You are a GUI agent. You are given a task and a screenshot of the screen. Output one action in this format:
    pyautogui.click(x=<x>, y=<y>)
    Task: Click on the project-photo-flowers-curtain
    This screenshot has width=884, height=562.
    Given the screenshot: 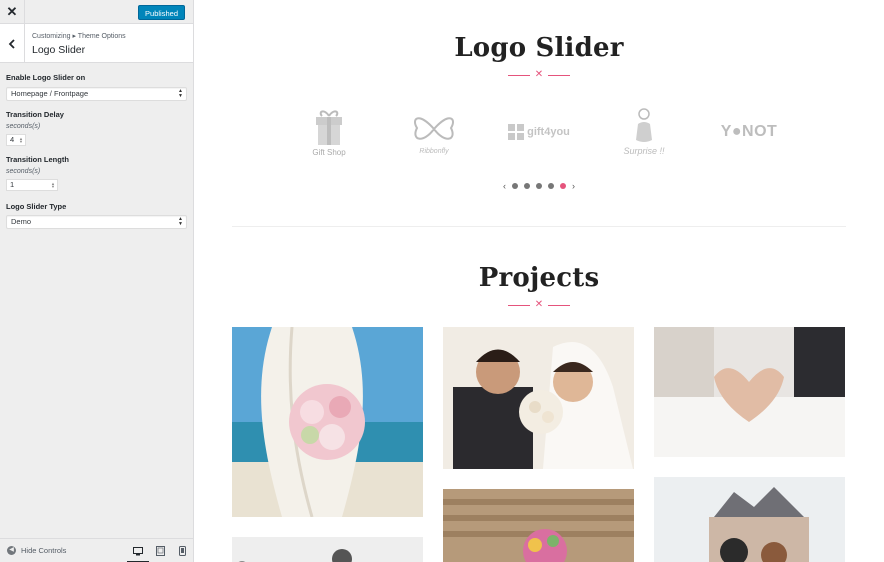 What is the action you would take?
    pyautogui.click(x=327, y=422)
    